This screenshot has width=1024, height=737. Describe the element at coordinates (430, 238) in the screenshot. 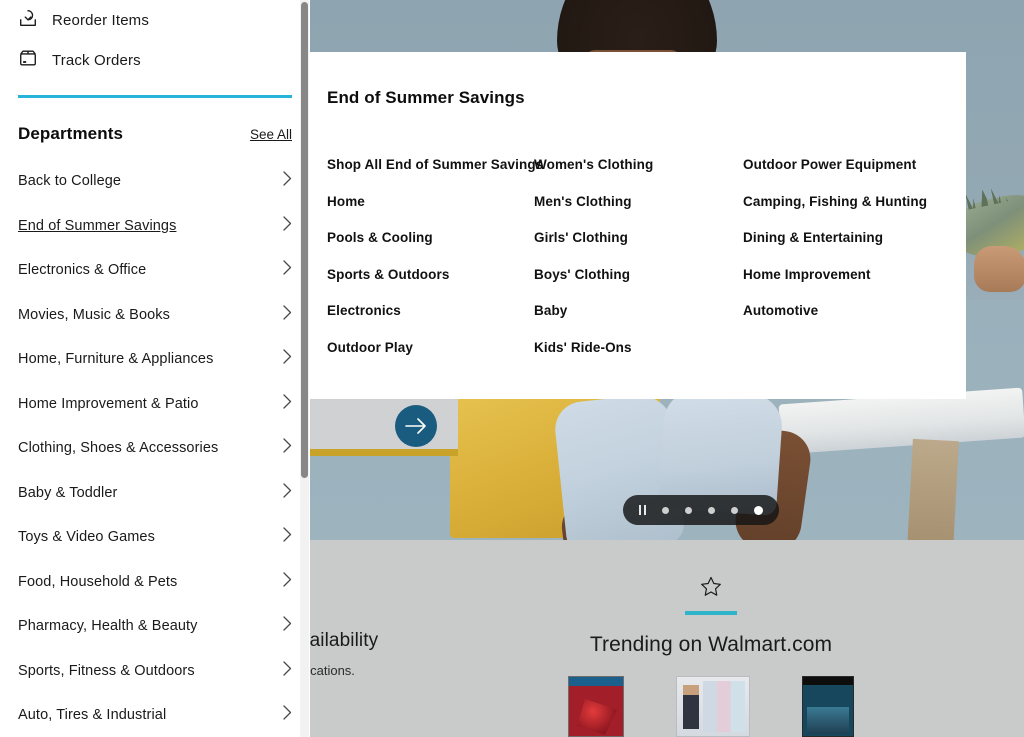

I see `mega-link-pools-cooling: Pools & Cooling` at that location.